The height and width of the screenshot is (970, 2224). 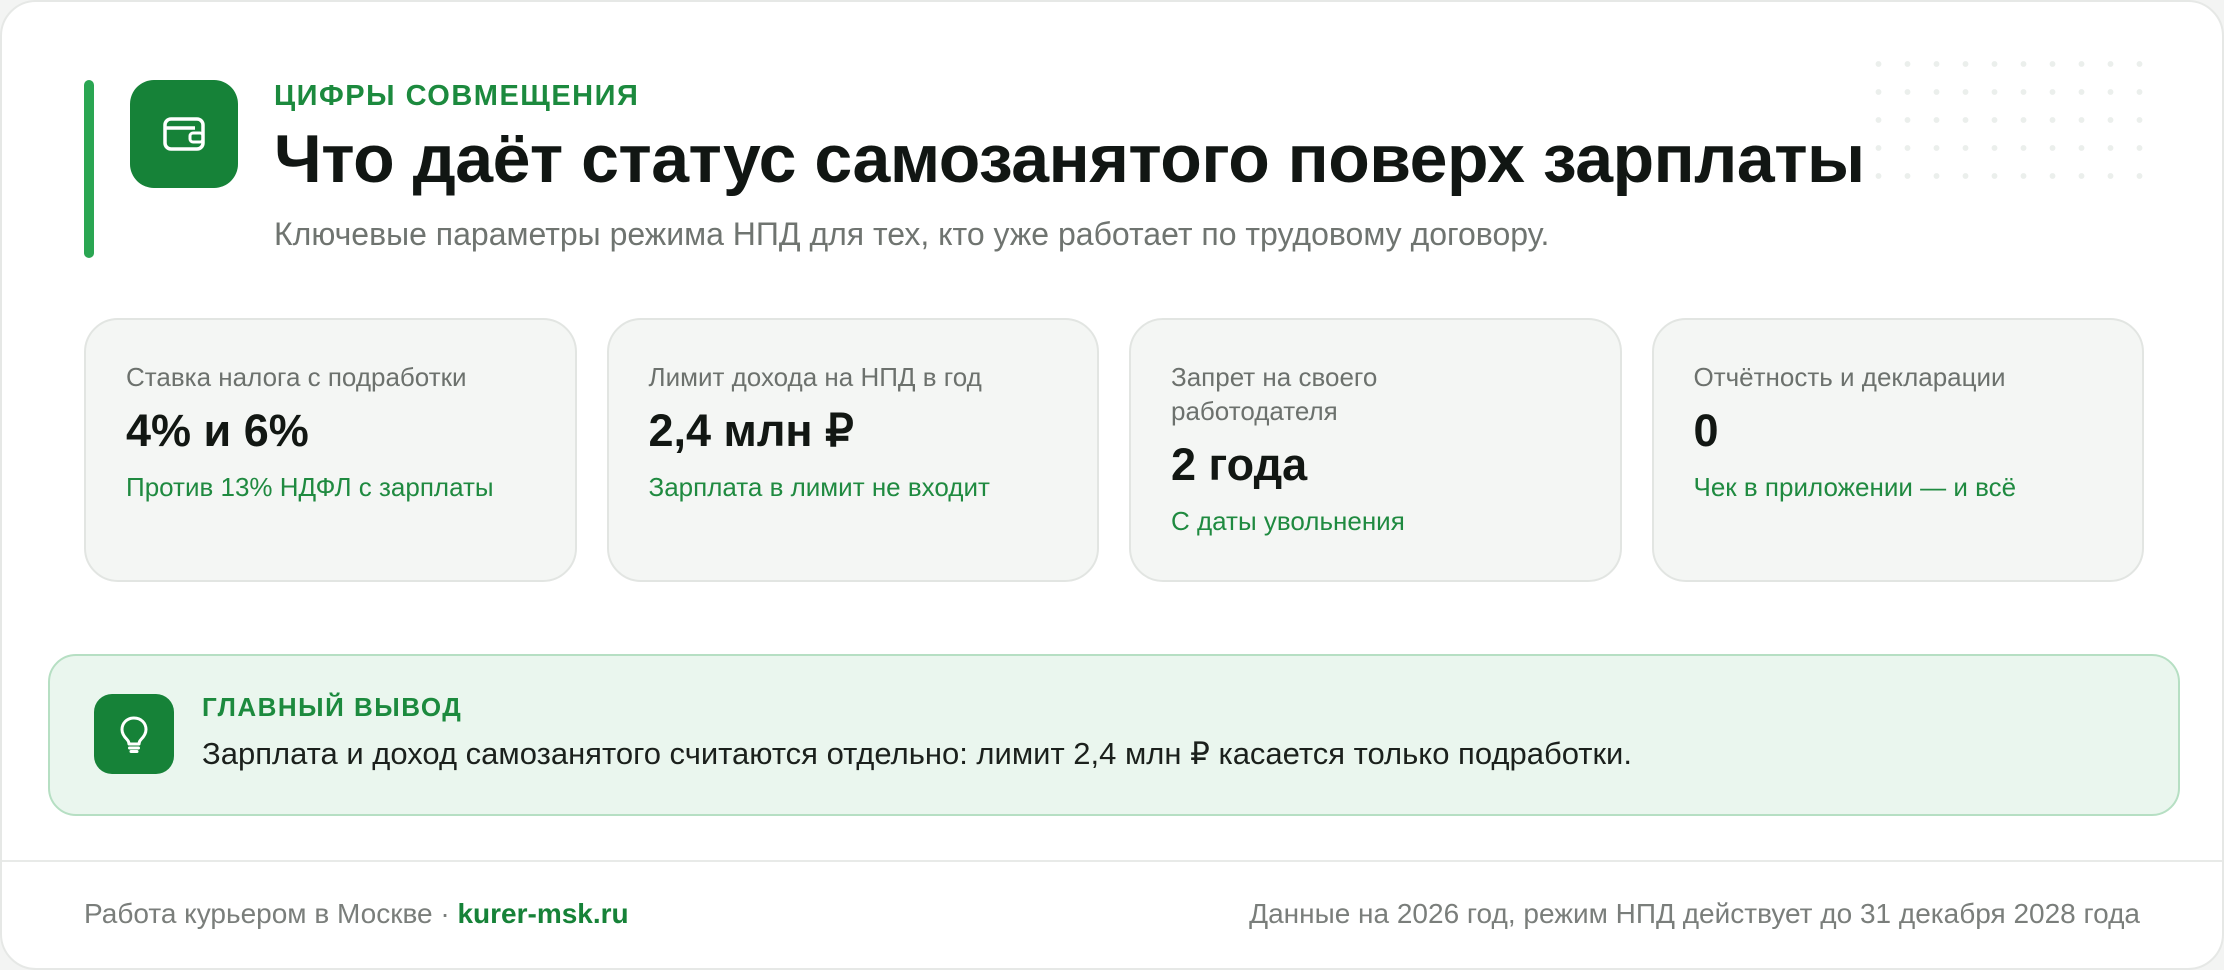 I want to click on footer-source: Работа курьером в Москве · kurer-msk.ru, so click(x=356, y=914).